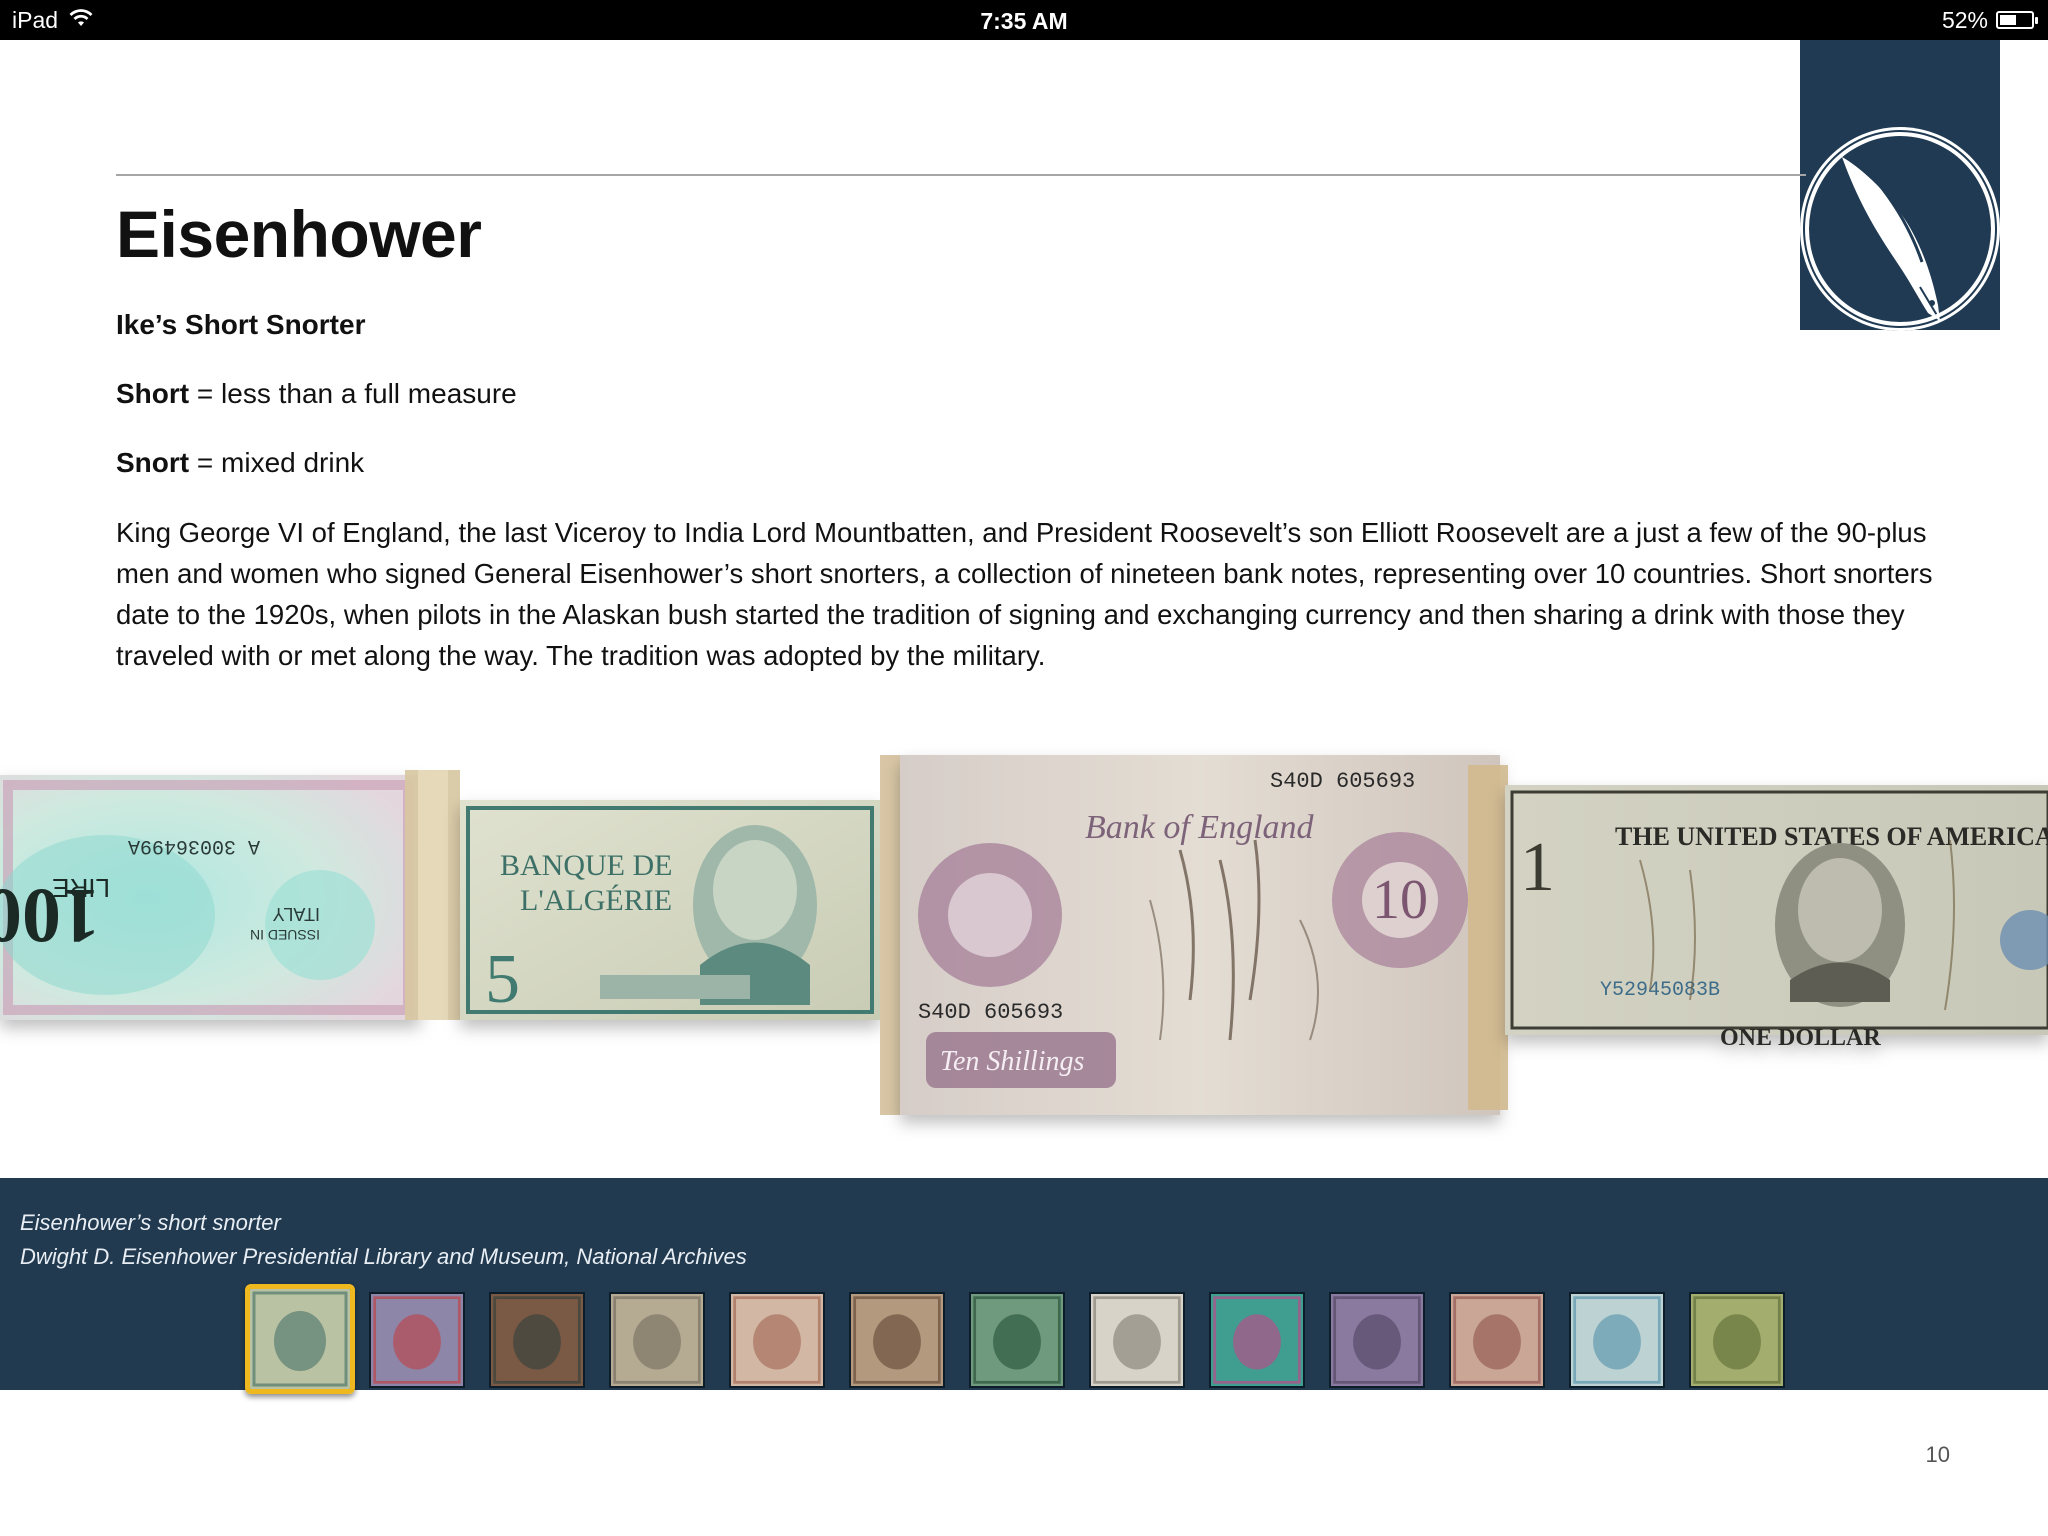 The image size is (2048, 1536). I want to click on italy-serial-text: A 30036499A, so click(194, 845).